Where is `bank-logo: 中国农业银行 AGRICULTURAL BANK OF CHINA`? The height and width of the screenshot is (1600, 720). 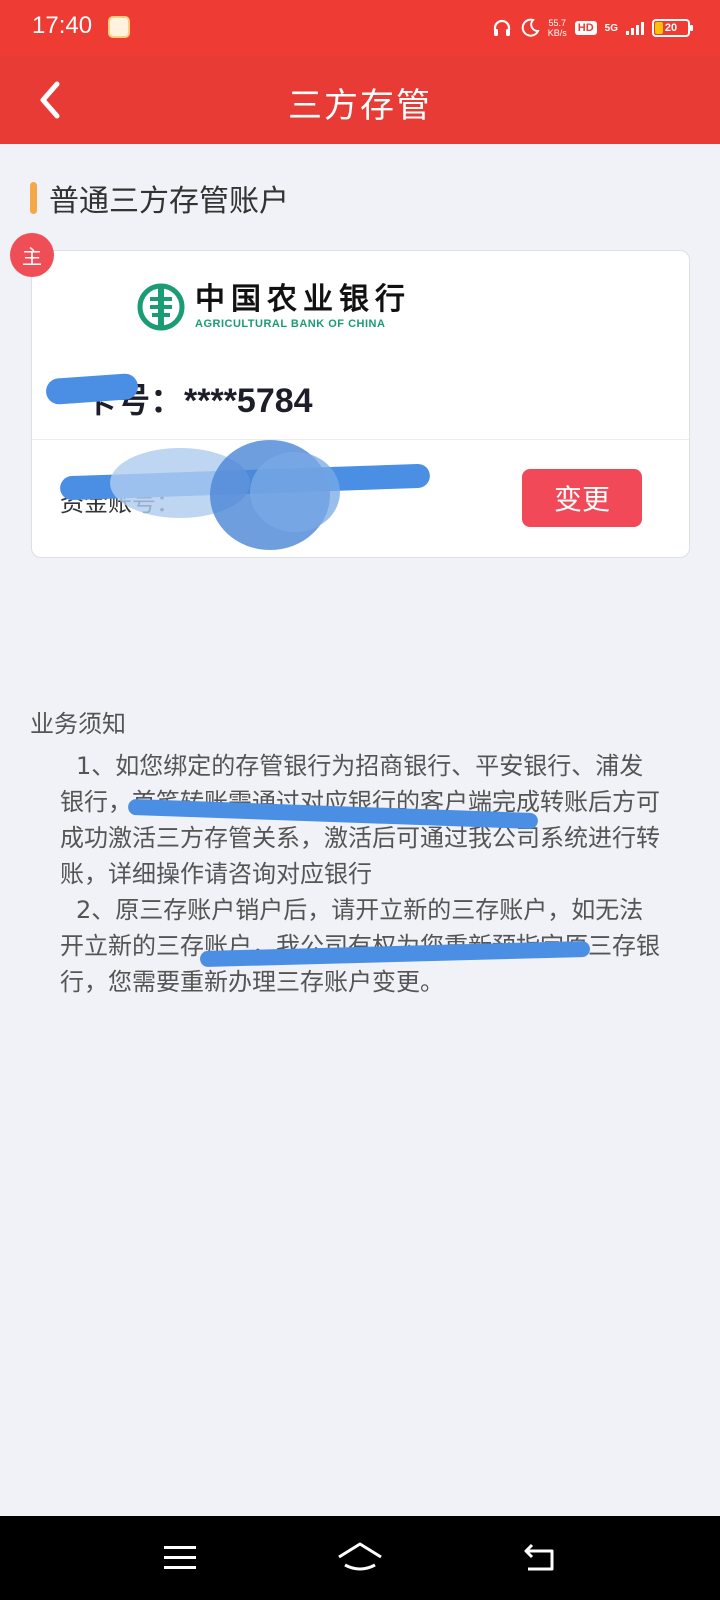
bank-logo: 中国农业银行 AGRICULTURAL BANK OF CHINA is located at coordinates (274, 307).